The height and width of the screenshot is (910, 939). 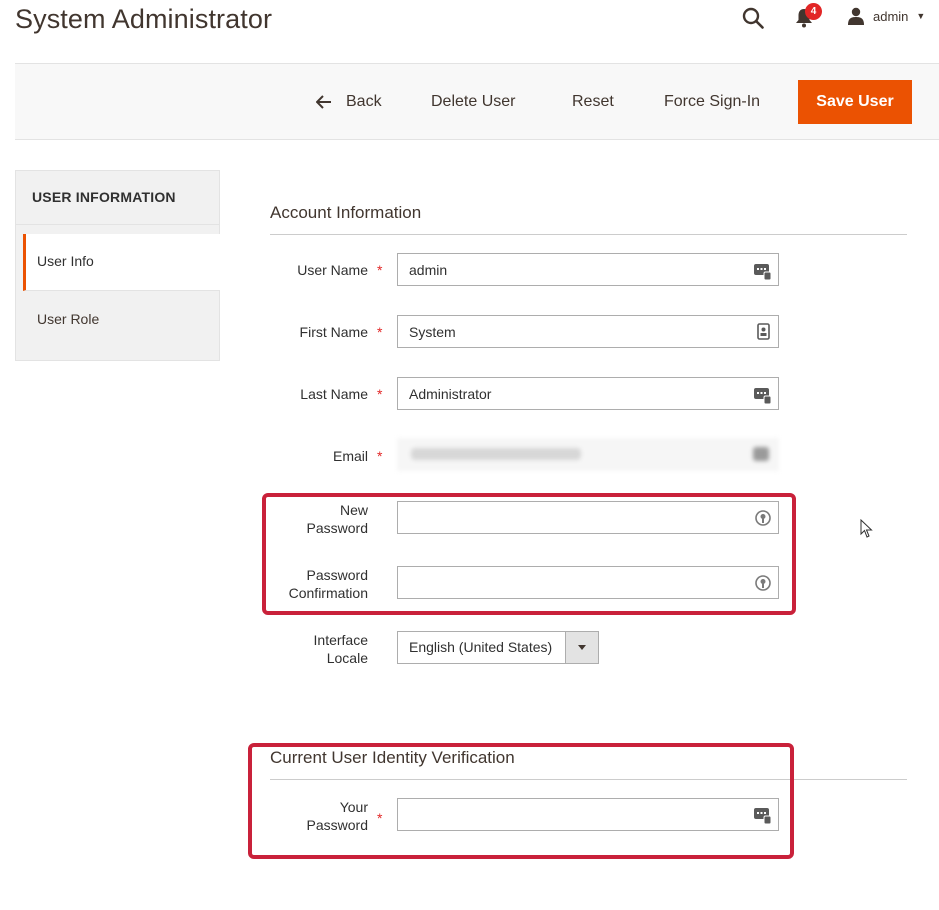 I want to click on back-button: Back, so click(x=349, y=102).